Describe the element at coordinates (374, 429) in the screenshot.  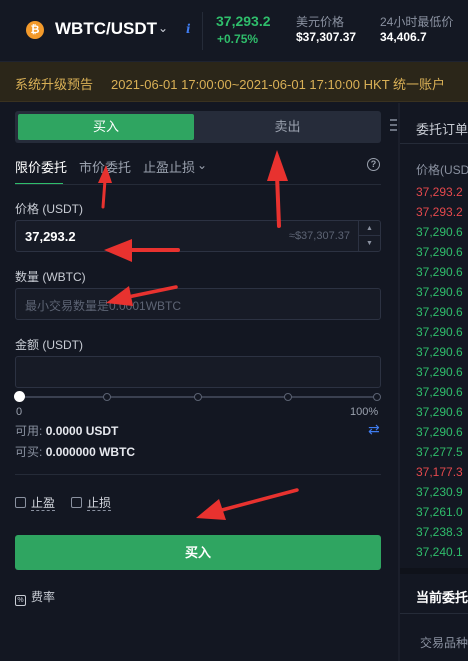
I see `swap-icon: ⇄` at that location.